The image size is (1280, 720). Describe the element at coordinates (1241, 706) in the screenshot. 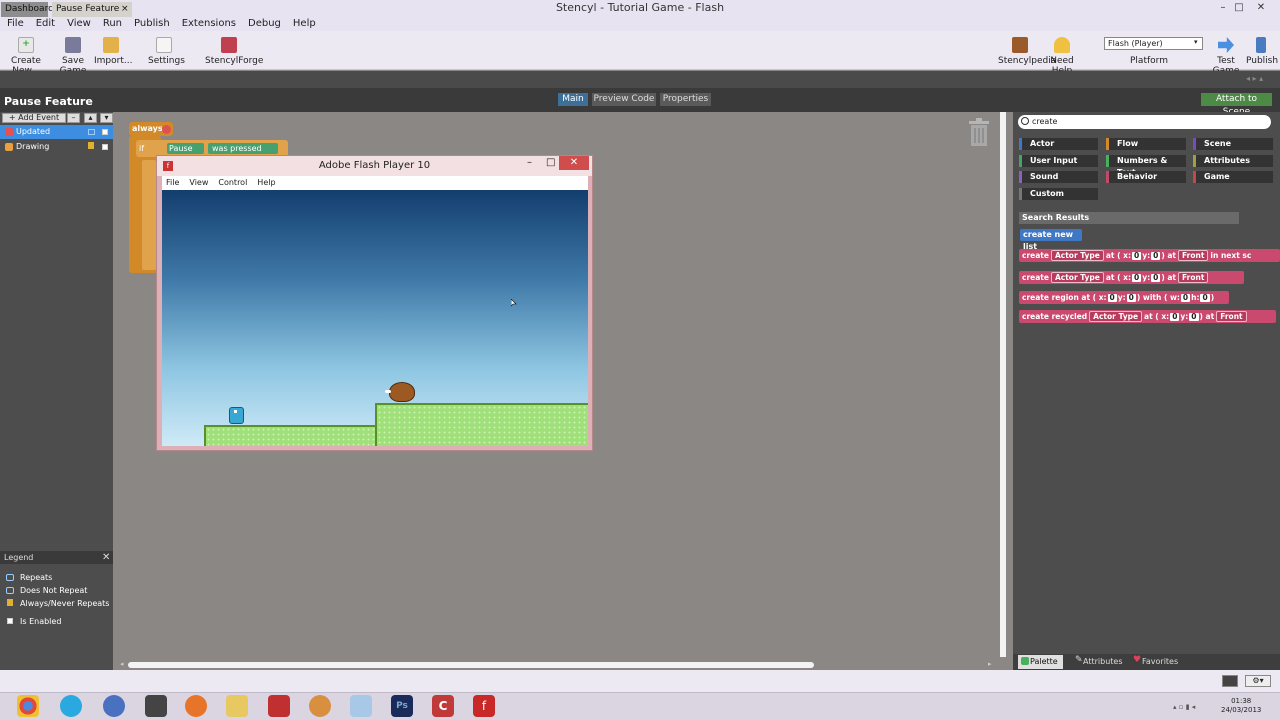

I see `system-clock: 01:38 24/03/2013` at that location.